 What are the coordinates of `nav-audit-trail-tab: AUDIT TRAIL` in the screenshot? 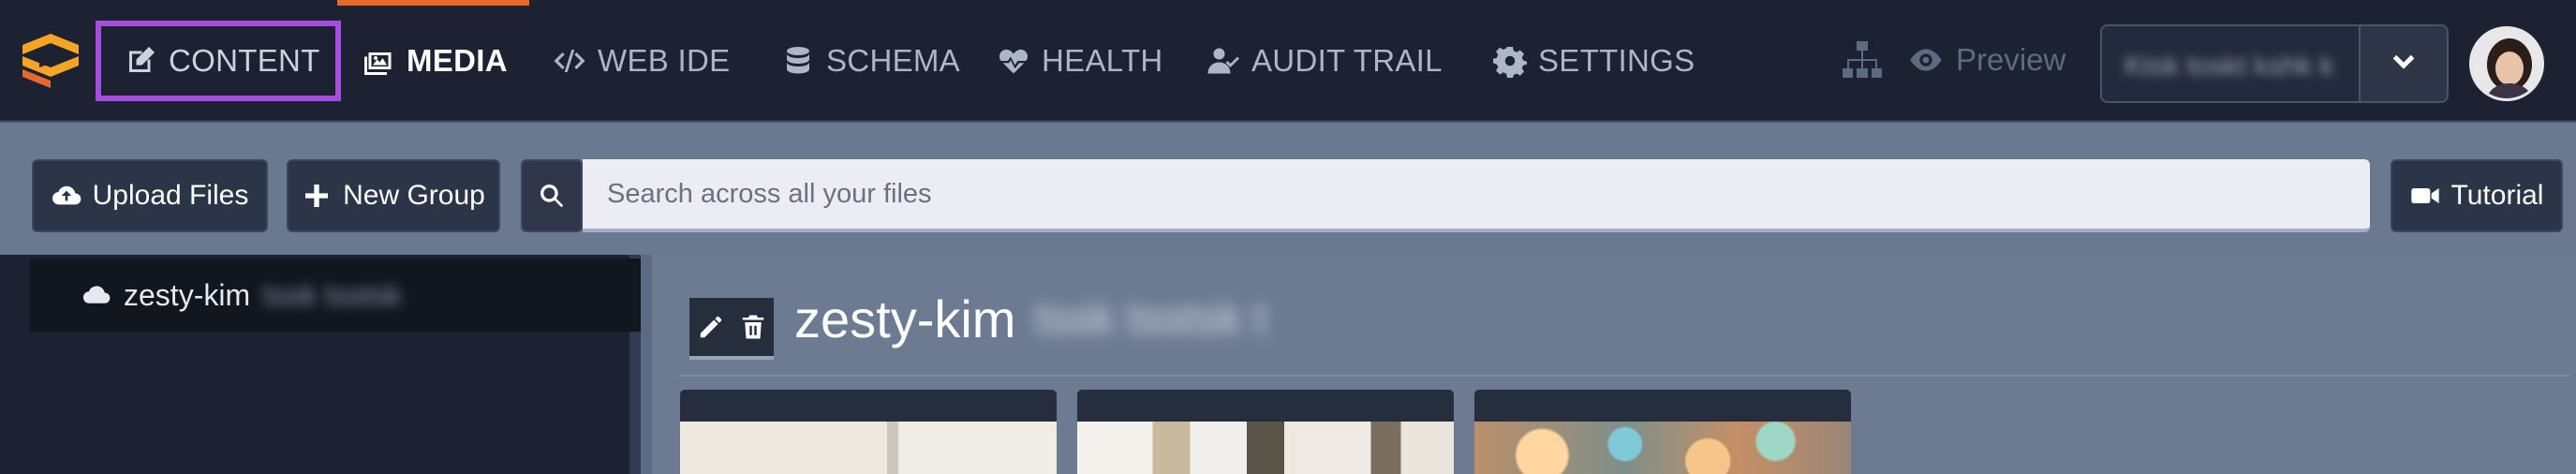 It's located at (1325, 61).